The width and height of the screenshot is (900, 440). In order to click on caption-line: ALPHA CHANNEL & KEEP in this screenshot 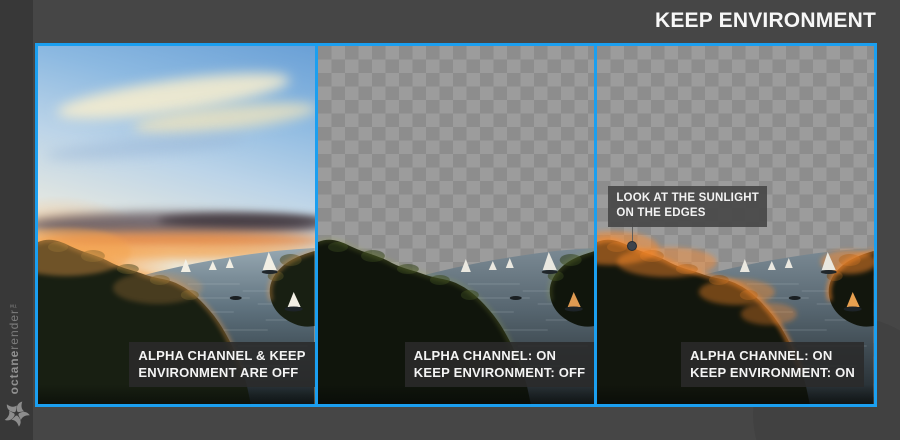, I will do `click(222, 355)`.